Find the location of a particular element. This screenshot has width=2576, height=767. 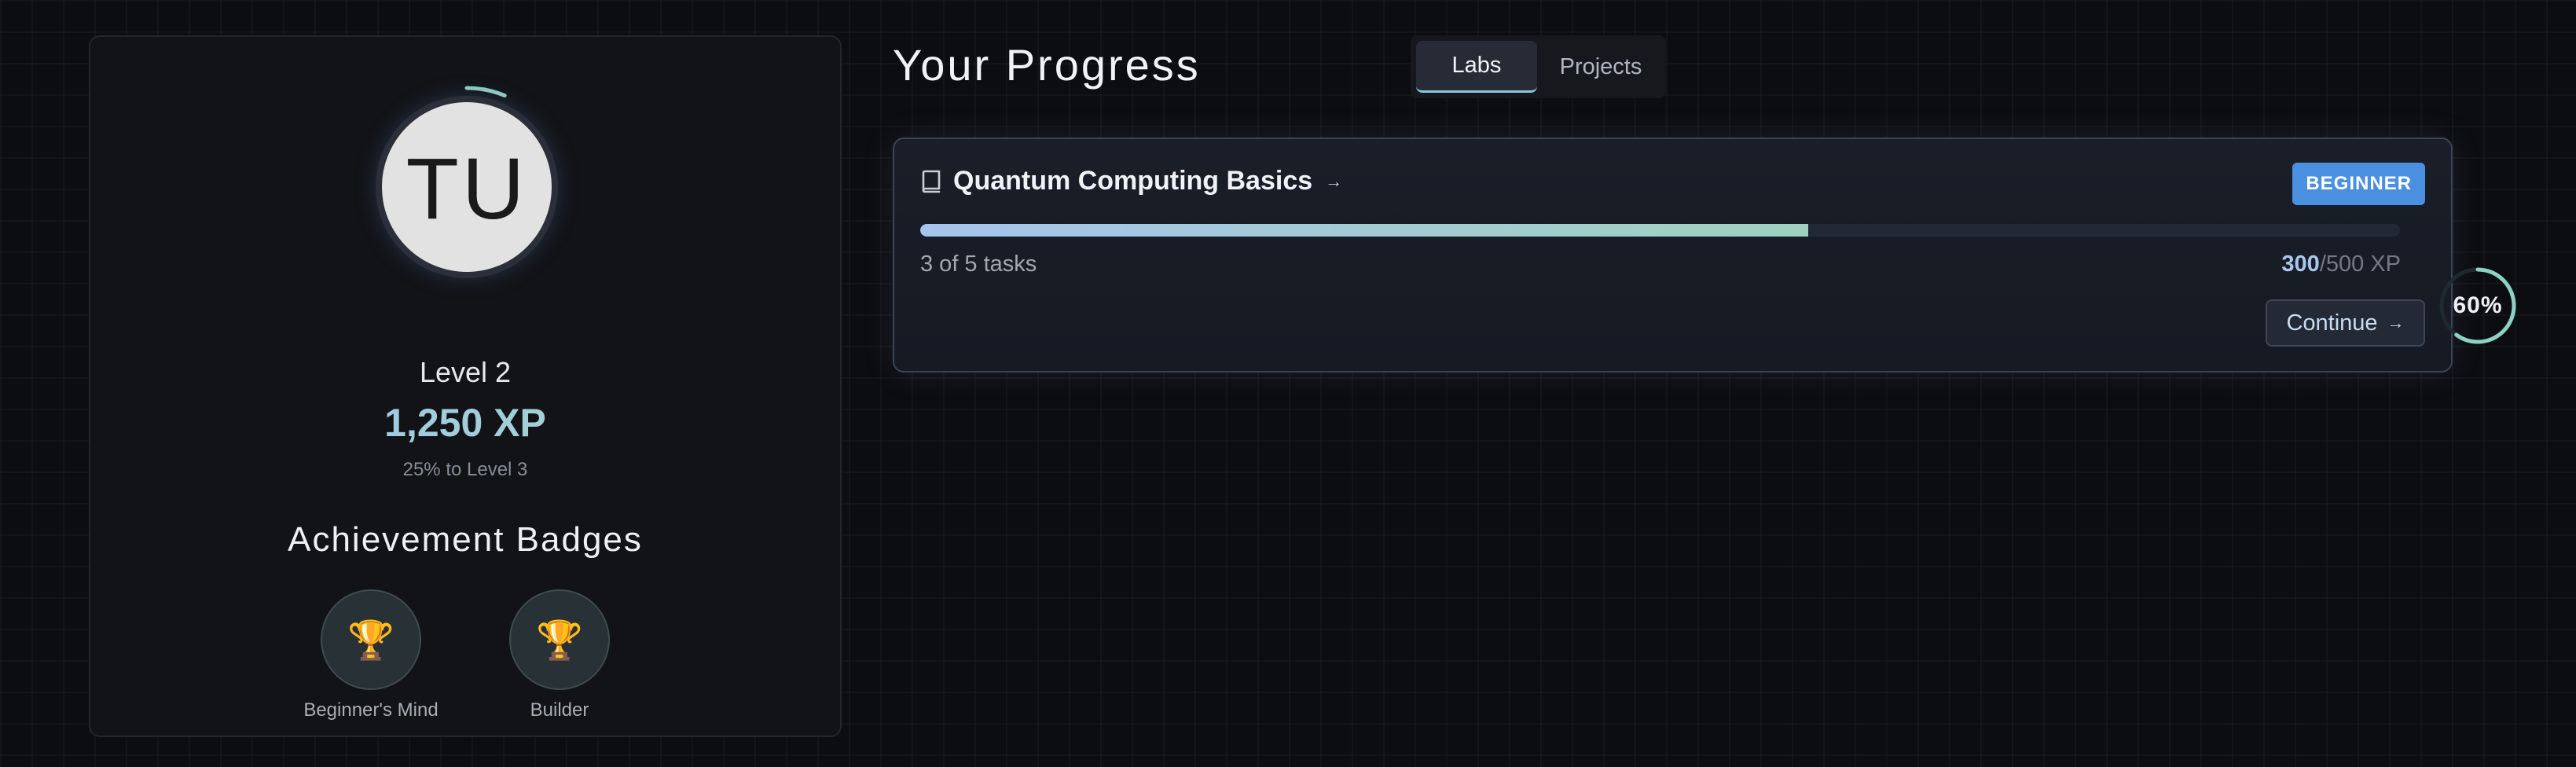

lab-title-link: Quantum Computing Basics → is located at coordinates (1131, 181).